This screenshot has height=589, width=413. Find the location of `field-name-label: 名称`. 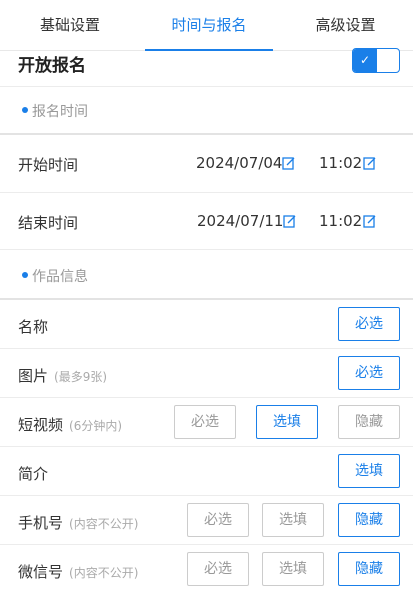

field-name-label: 名称 is located at coordinates (33, 327).